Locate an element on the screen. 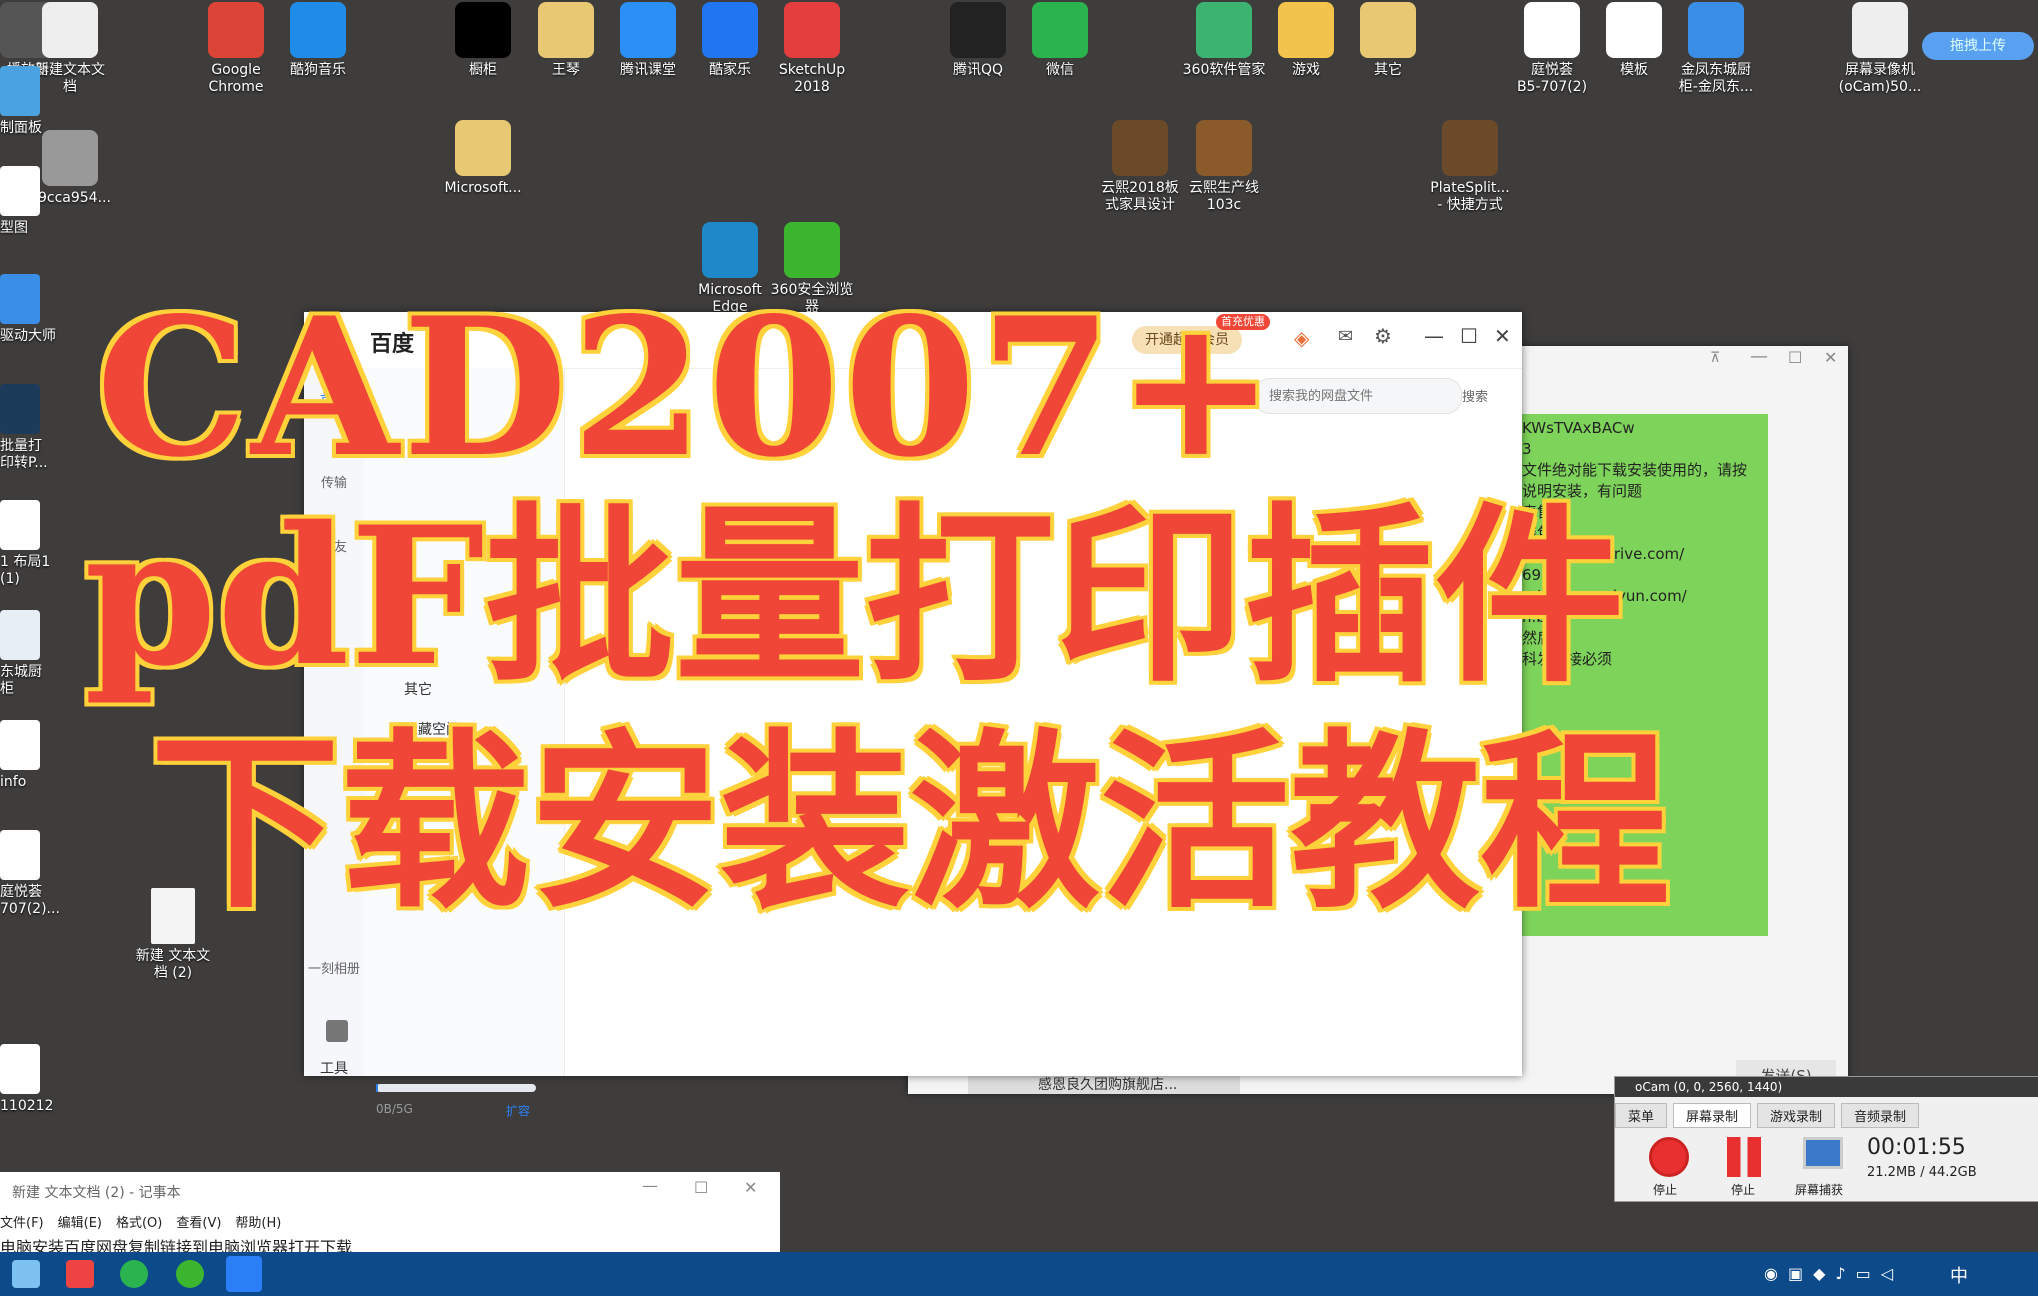 Image resolution: width=2038 pixels, height=1296 pixels. chat-line: 文件绝对能下载安装使用的，请按 is located at coordinates (1635, 470).